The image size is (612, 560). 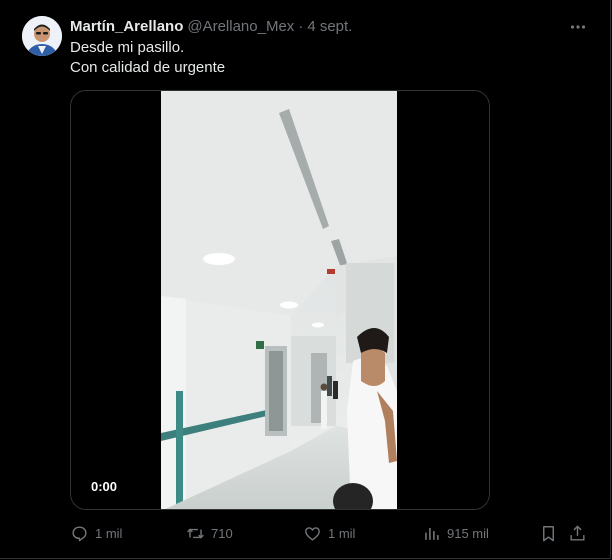 I want to click on bookmark-button, so click(x=548, y=533).